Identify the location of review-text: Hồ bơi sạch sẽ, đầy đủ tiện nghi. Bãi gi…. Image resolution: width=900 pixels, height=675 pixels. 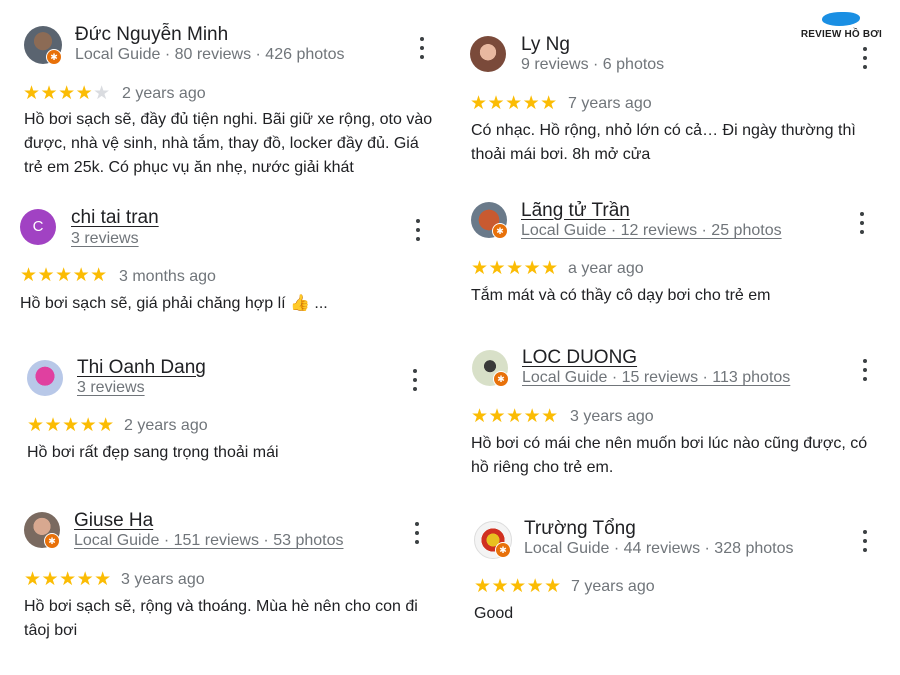
(228, 143).